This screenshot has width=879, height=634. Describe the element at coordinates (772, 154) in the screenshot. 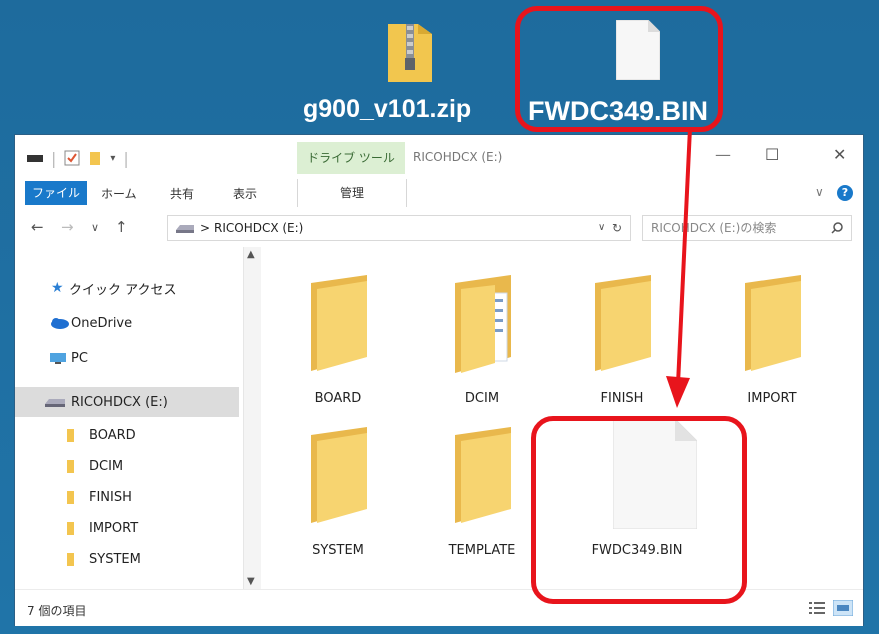

I see `maximize-button: ☐` at that location.